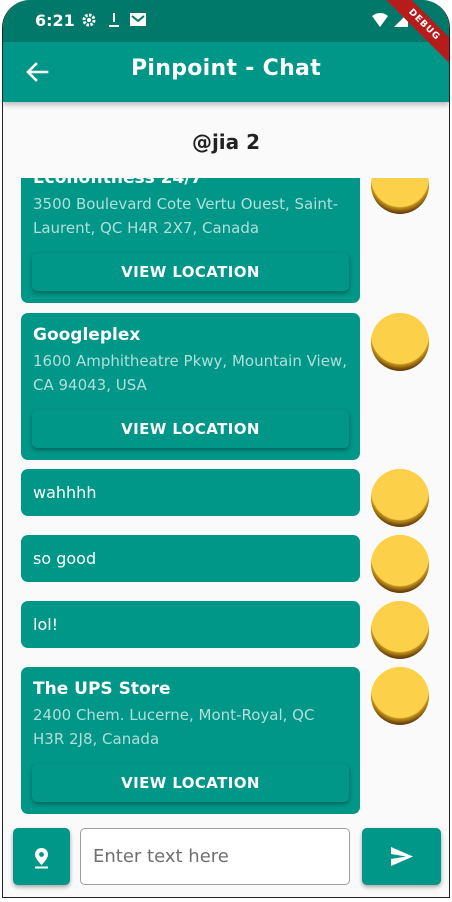 The height and width of the screenshot is (902, 452). I want to click on download-icon, so click(114, 22).